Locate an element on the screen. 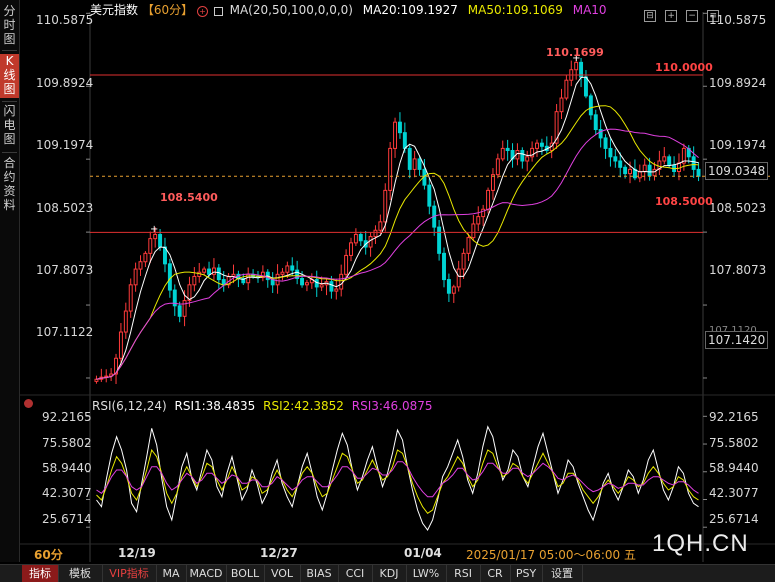  rsi-tick: 92.2165 is located at coordinates (734, 417).